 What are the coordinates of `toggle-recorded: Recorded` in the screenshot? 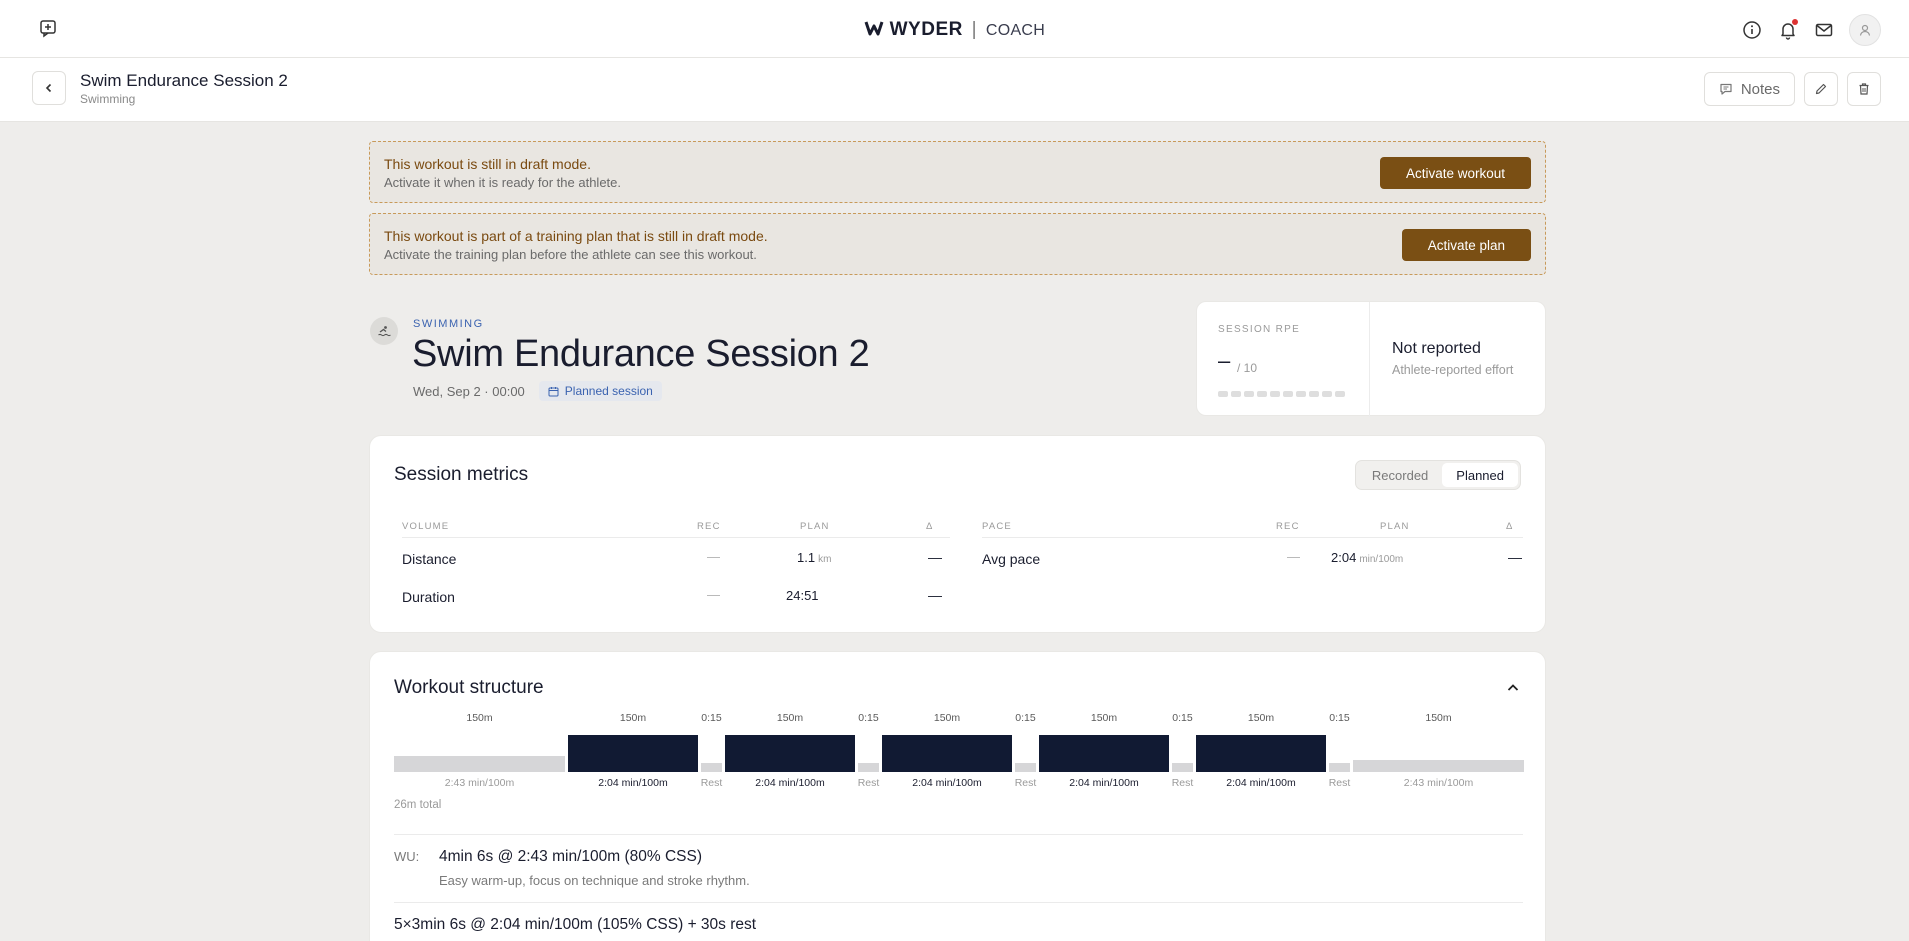 It's located at (1400, 475).